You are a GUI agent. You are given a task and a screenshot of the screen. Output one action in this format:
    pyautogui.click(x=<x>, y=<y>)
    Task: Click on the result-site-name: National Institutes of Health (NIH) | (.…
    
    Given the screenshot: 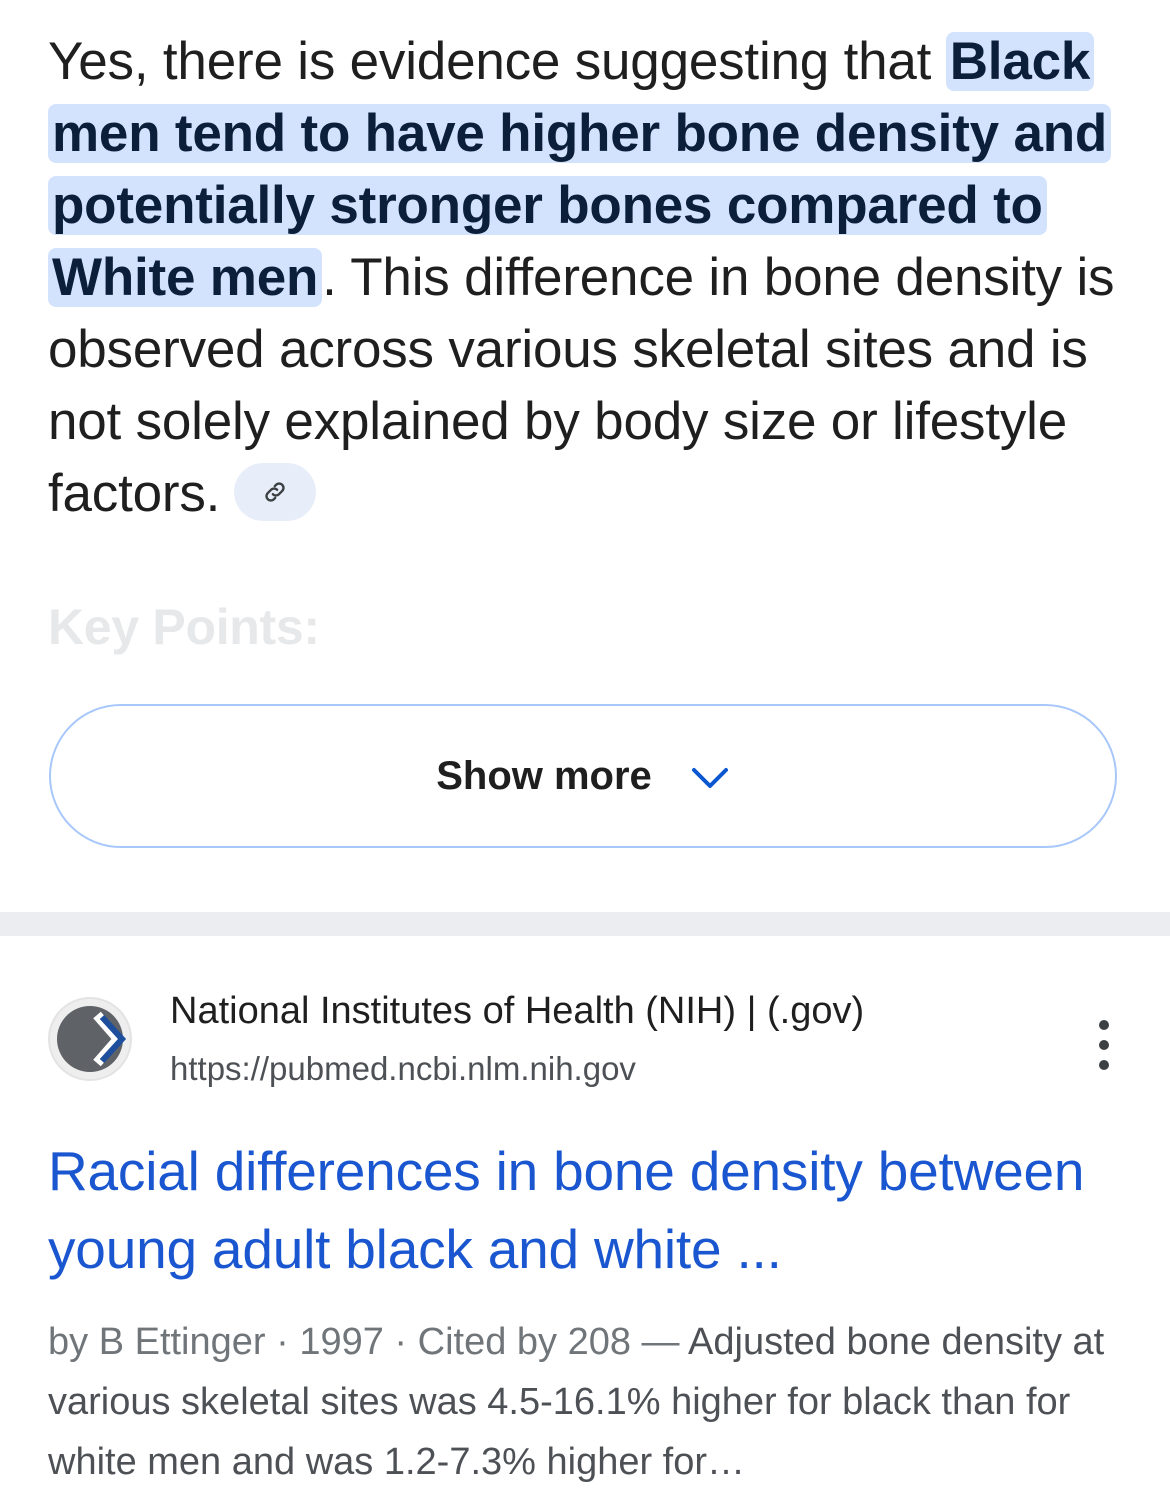 What is the action you would take?
    pyautogui.click(x=517, y=1011)
    